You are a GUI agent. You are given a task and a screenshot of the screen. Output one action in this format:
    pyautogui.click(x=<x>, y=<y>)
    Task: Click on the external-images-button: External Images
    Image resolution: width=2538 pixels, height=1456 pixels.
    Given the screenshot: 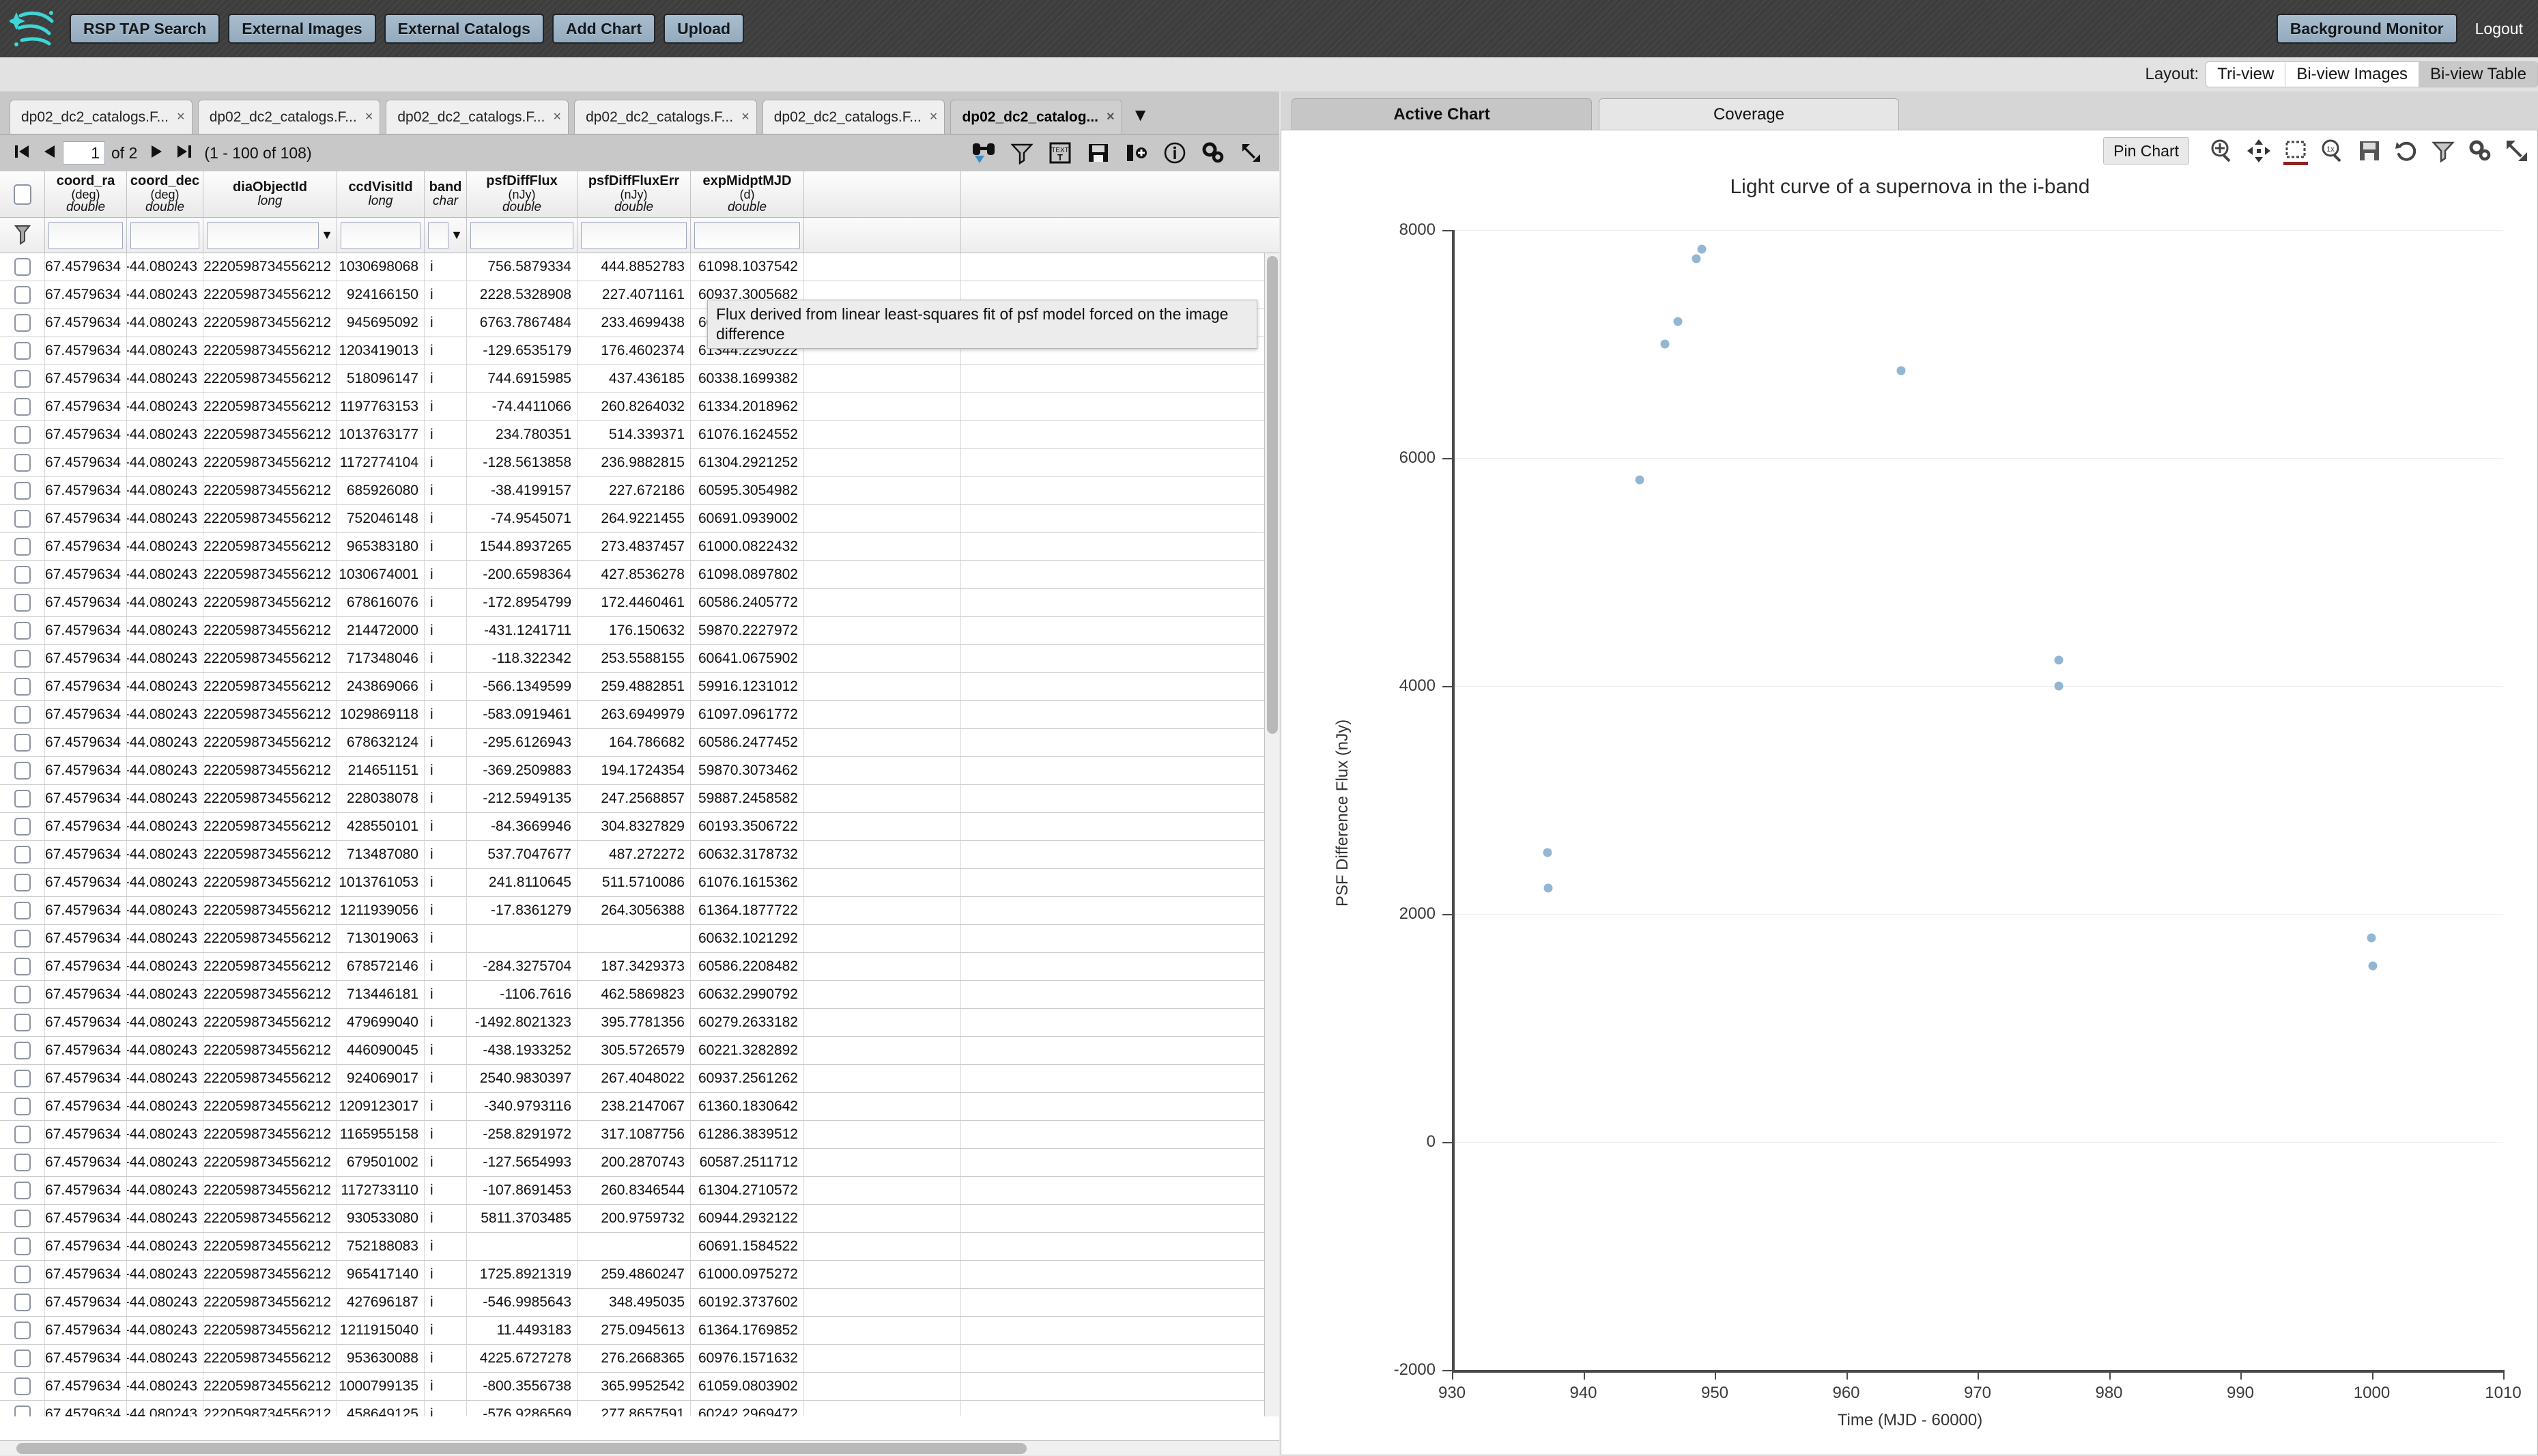 What is the action you would take?
    pyautogui.click(x=302, y=29)
    